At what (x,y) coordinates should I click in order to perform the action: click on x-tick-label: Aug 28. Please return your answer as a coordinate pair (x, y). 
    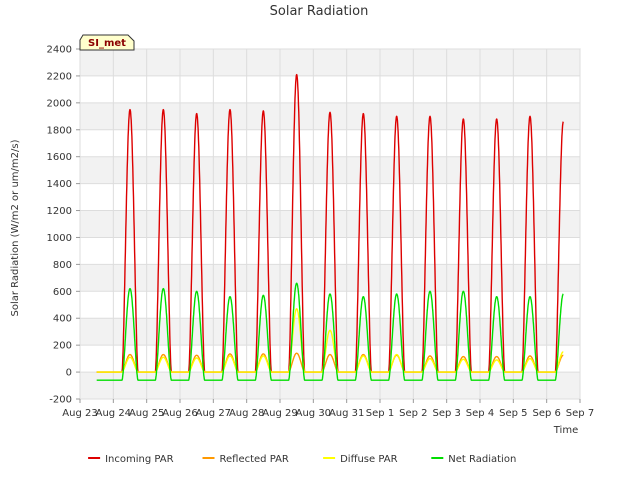
    Looking at the image, I should click on (246, 413).